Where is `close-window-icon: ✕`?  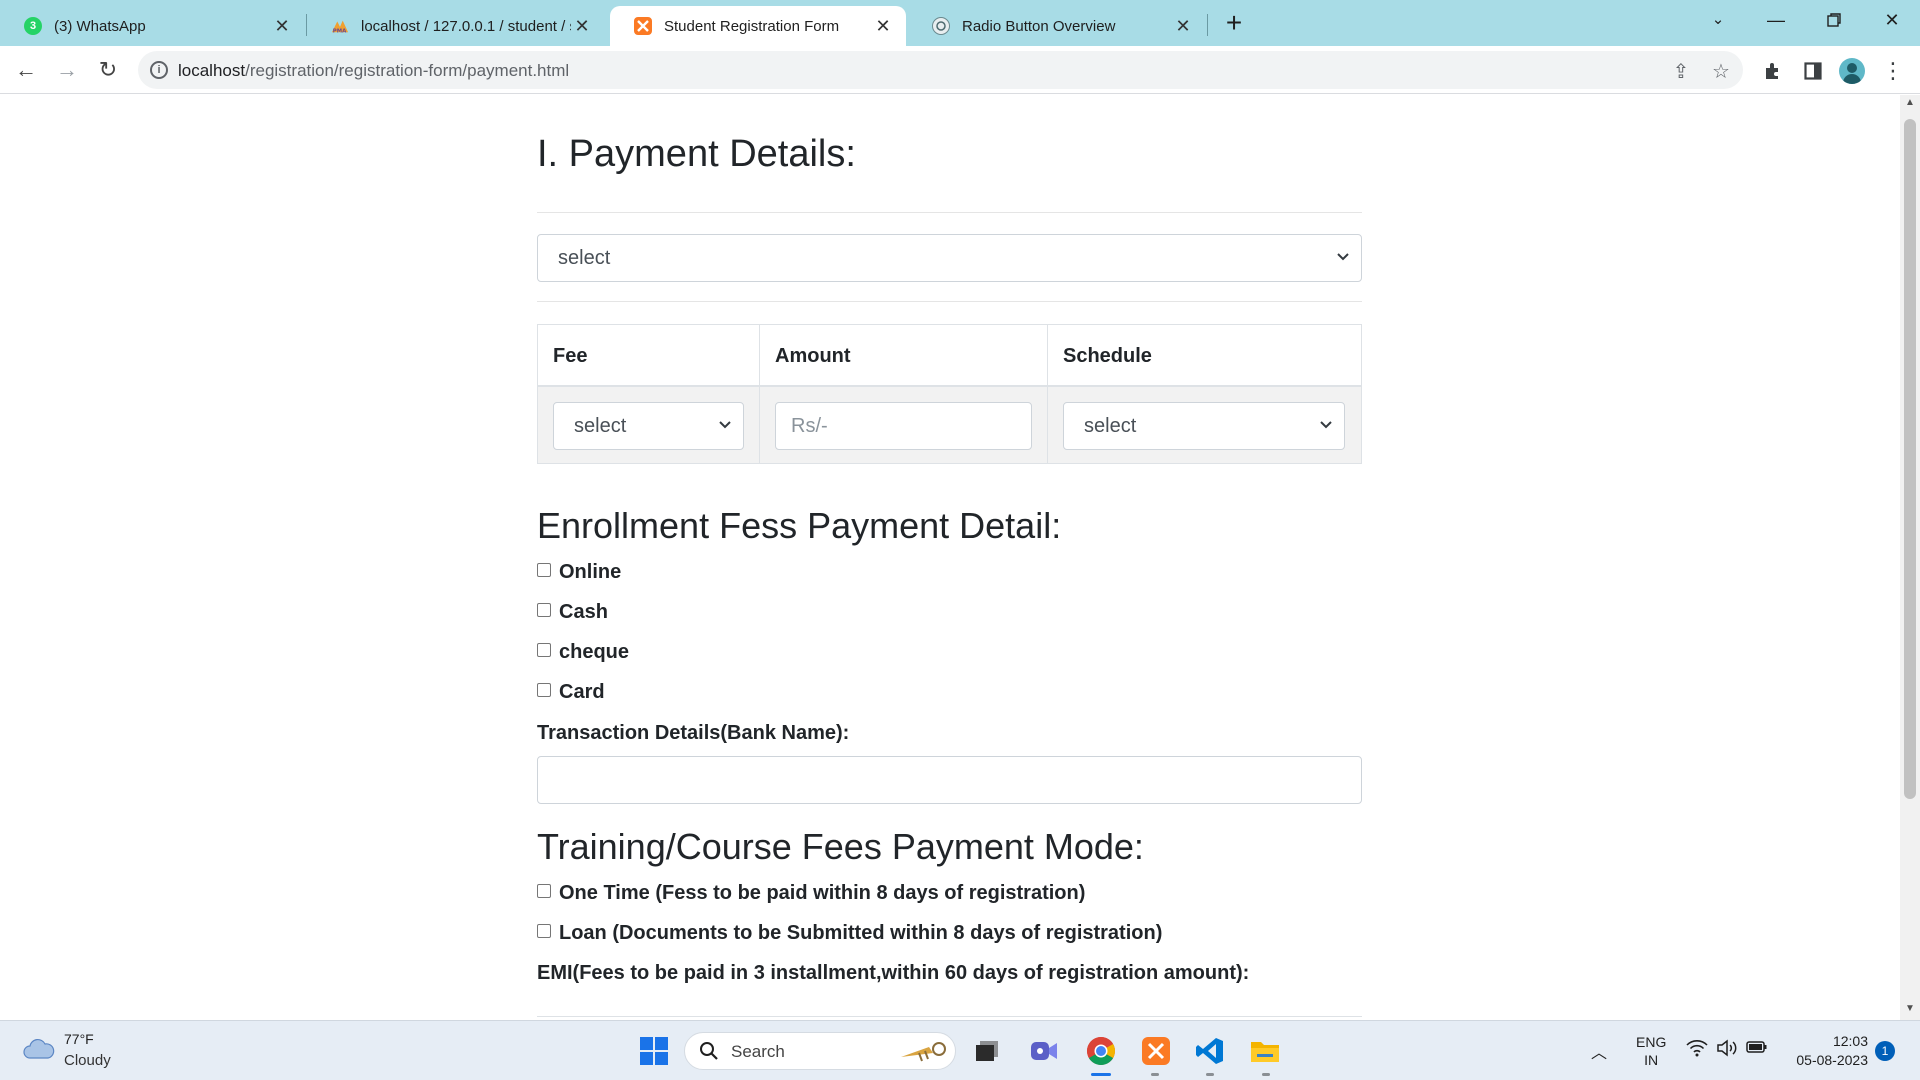
close-window-icon: ✕ is located at coordinates (1892, 20).